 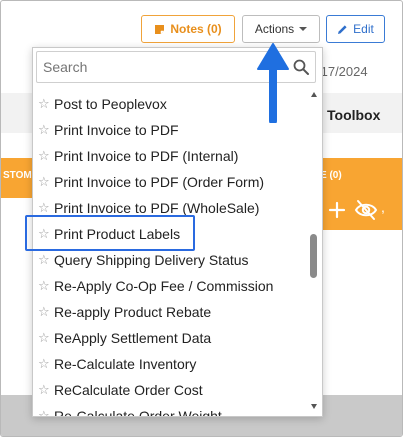 I want to click on menu-item: ☆ Print Invoice to PDF (Order Form), so click(x=170, y=182).